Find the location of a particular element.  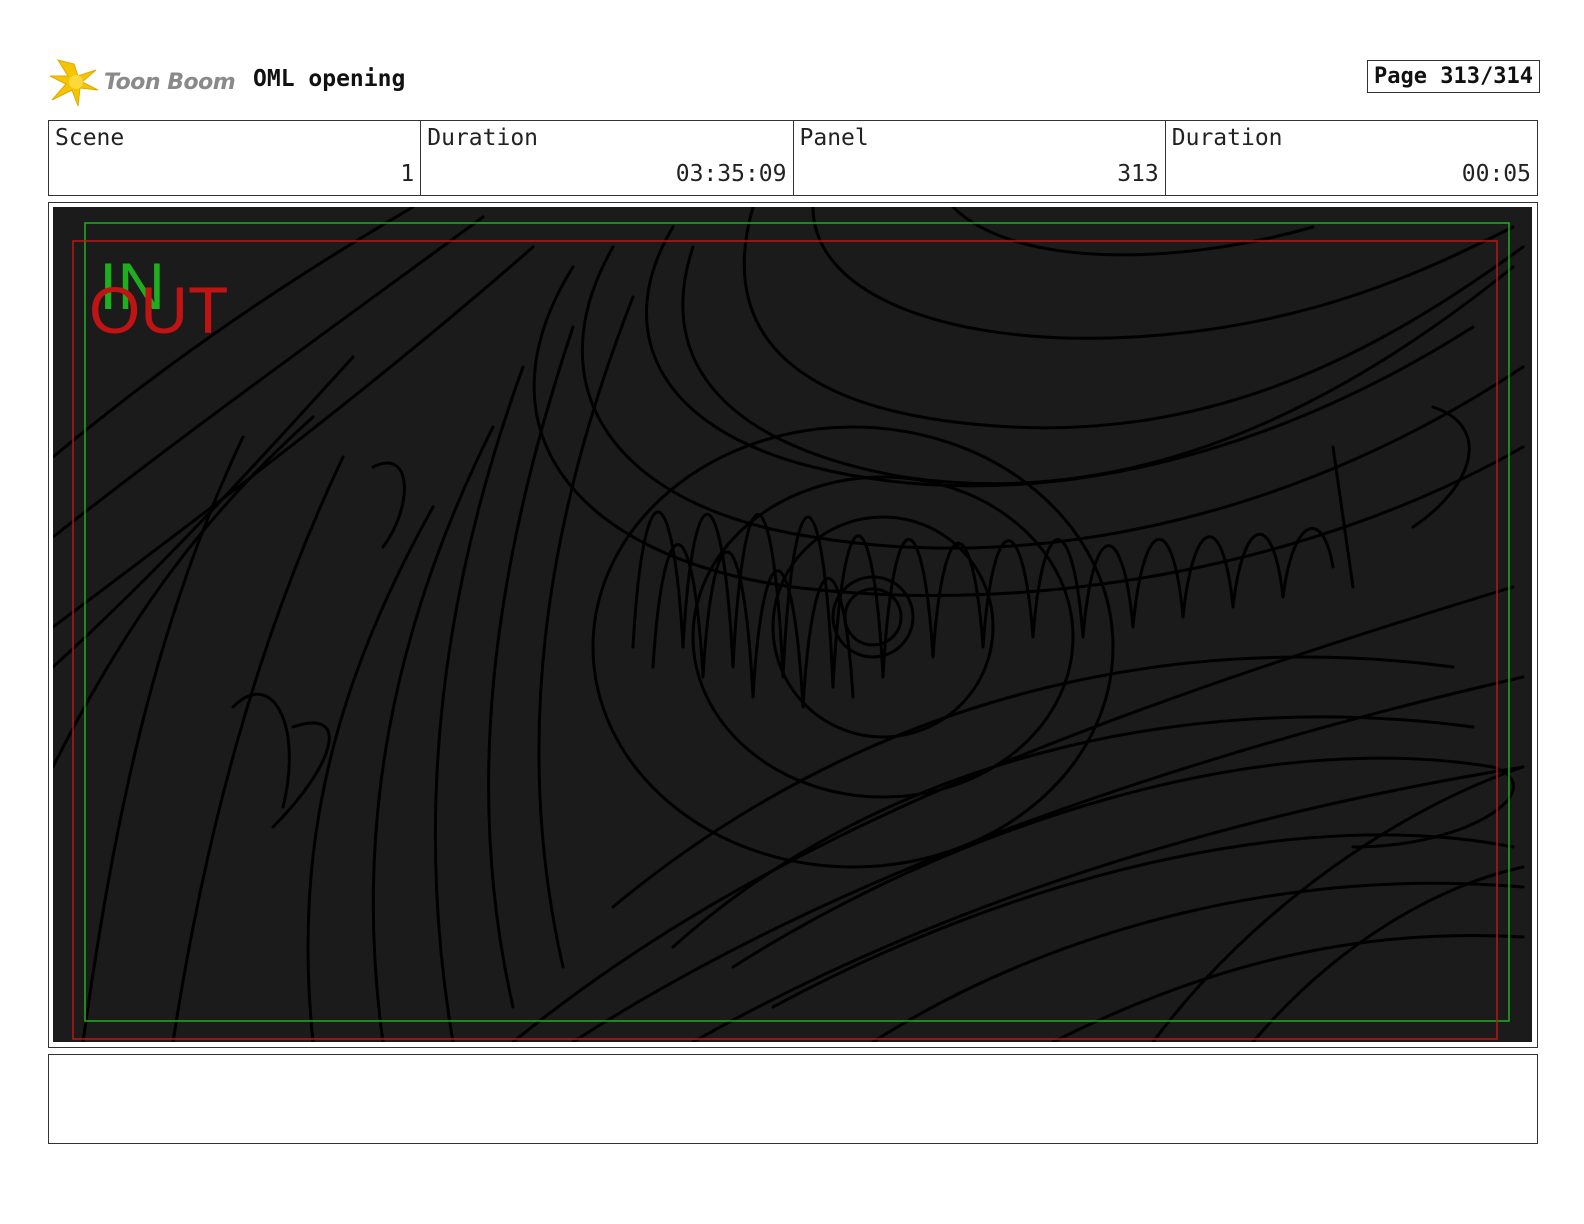

out-label: OUT is located at coordinates (158, 310).